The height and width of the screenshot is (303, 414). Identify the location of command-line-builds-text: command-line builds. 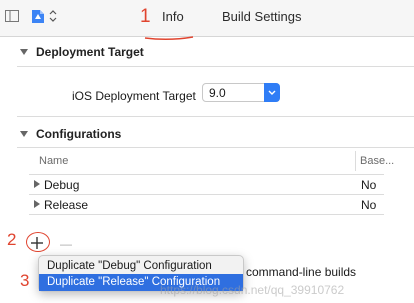
(301, 272).